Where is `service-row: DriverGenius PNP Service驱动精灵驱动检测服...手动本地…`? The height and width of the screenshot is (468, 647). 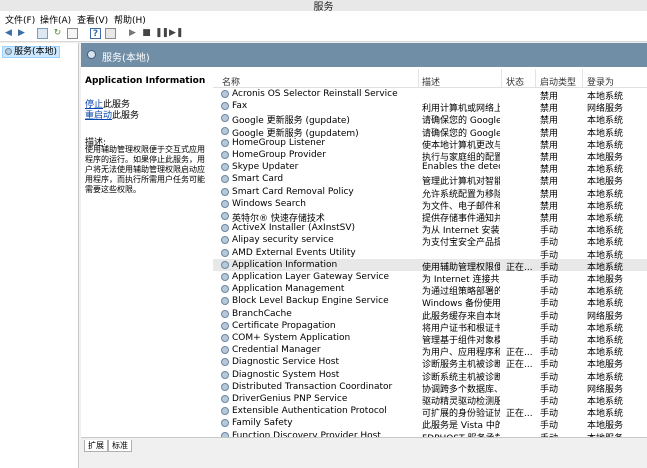
service-row: DriverGenius PNP Service驱动精灵驱动检测服...手动本地… is located at coordinates (430, 400).